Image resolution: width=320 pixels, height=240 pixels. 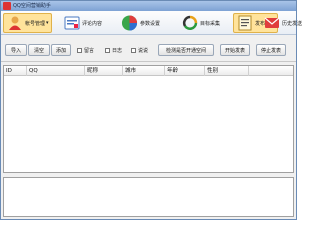 What do you see at coordinates (89, 50) in the screenshot?
I see `message-checkbox-label: 留言` at bounding box center [89, 50].